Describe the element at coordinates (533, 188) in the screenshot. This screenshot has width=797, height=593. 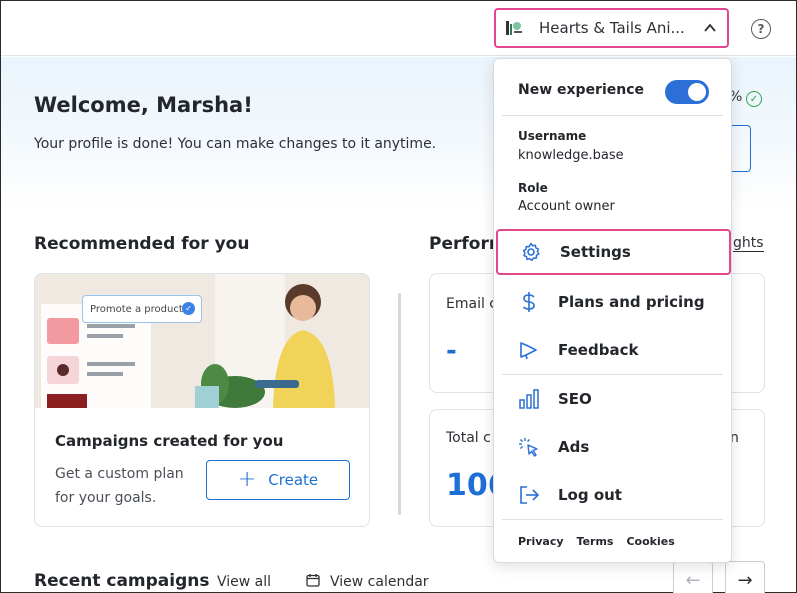
I see `role-label: Role` at that location.